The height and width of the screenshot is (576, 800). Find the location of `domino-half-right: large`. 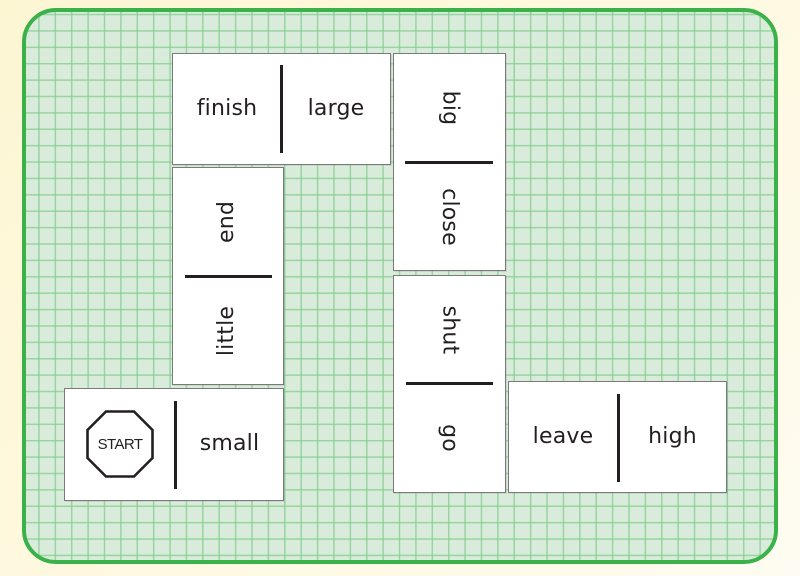

domino-half-right: large is located at coordinates (336, 108).